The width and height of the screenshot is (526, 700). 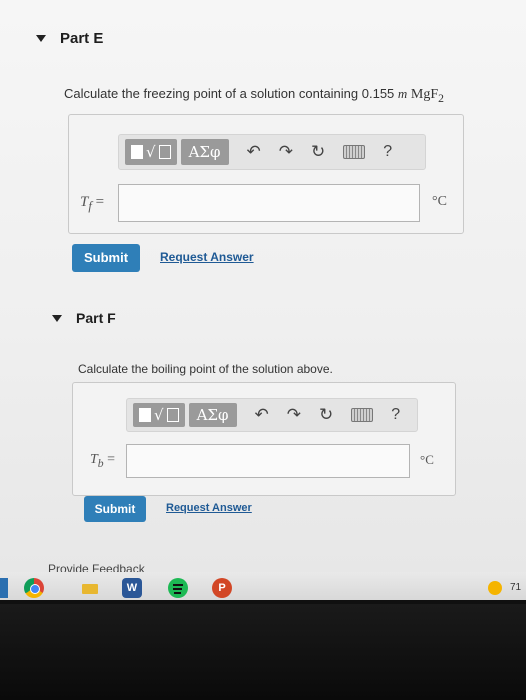 I want to click on taskbar: W P 71, so click(x=263, y=586).